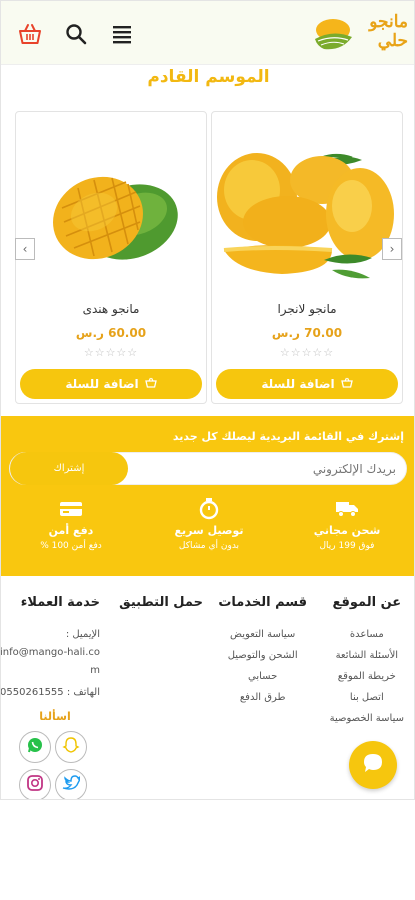  Describe the element at coordinates (69, 468) in the screenshot. I see `subscribe-button: إشتراك` at that location.